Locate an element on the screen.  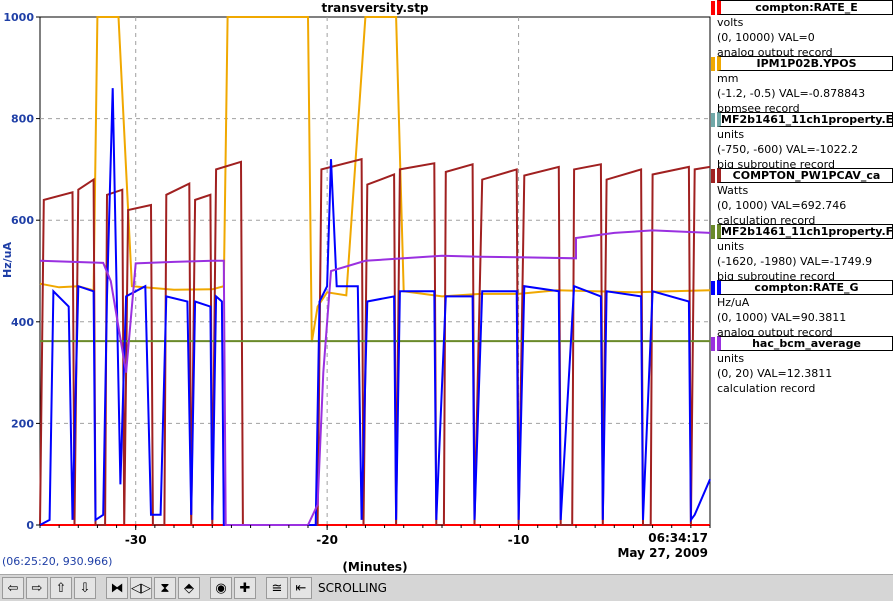
x-tick-label: -20 is located at coordinates (327, 540).